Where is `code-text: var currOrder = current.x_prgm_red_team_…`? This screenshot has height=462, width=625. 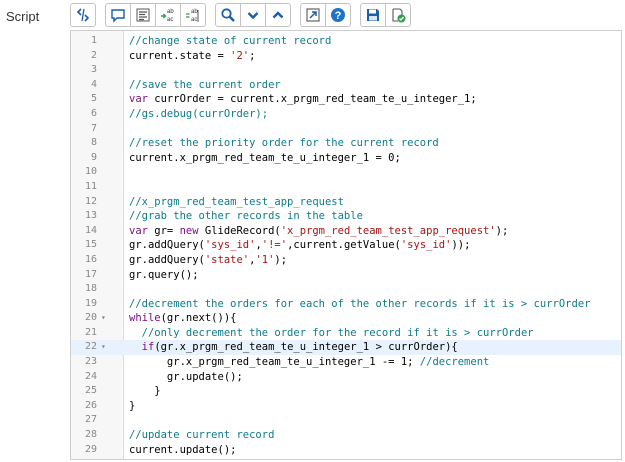 code-text: var currOrder = current.x_prgm_red_team_… is located at coordinates (303, 99).